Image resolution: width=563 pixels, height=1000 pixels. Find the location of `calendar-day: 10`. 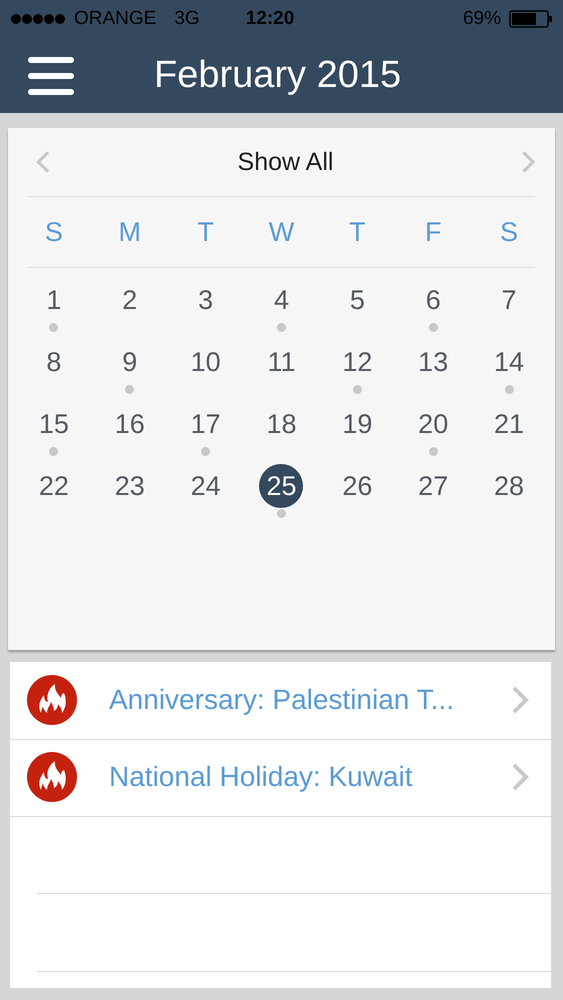

calendar-day: 10 is located at coordinates (206, 362).